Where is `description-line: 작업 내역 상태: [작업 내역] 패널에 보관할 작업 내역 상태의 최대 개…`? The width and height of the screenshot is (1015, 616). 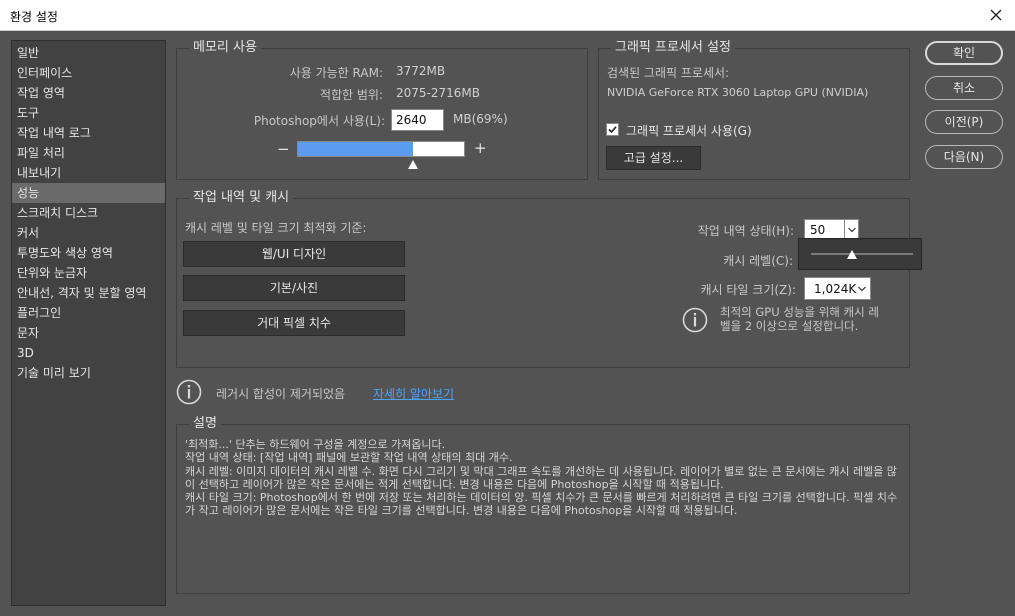
description-line: 작업 내역 상태: [작업 내역] 패널에 보관할 작업 내역 상태의 최대 개… is located at coordinates (349, 458).